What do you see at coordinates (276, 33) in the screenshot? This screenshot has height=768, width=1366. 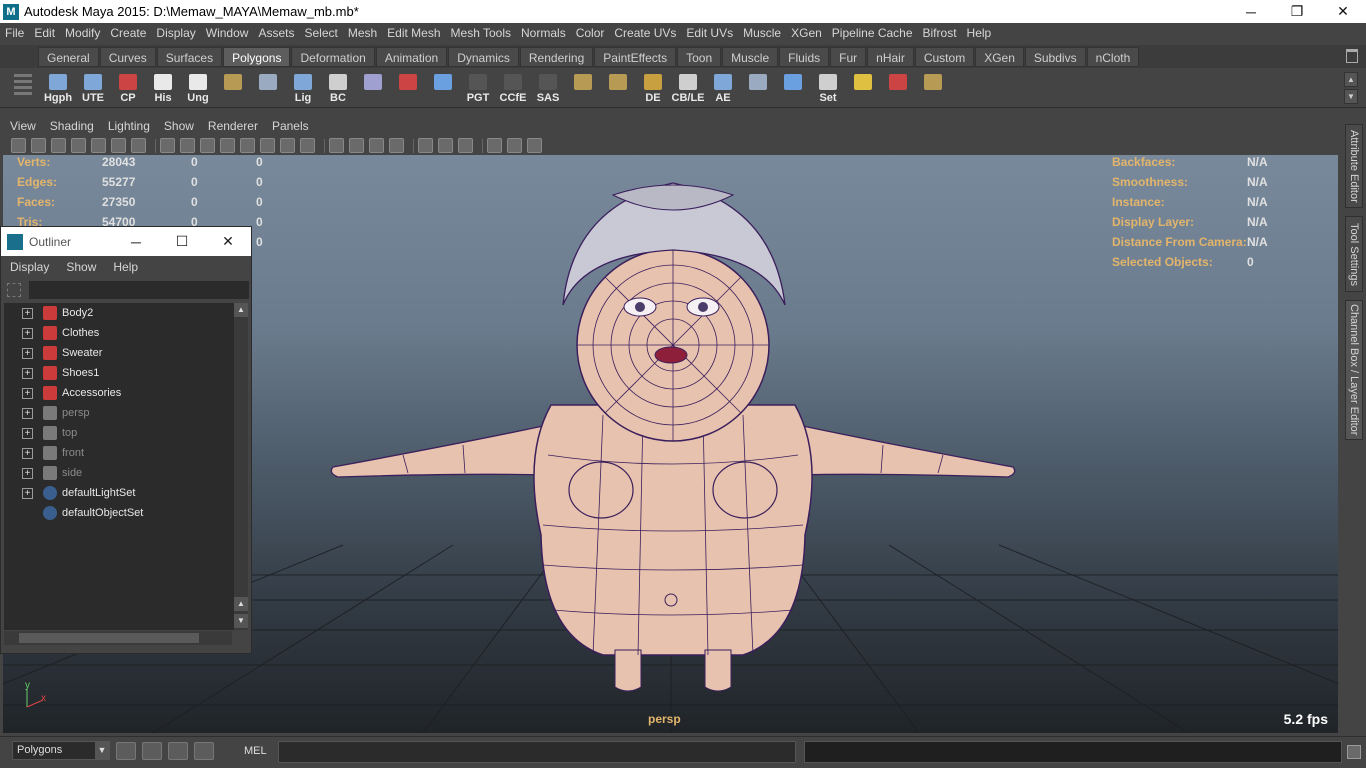 I see `menu-assets: Assets` at bounding box center [276, 33].